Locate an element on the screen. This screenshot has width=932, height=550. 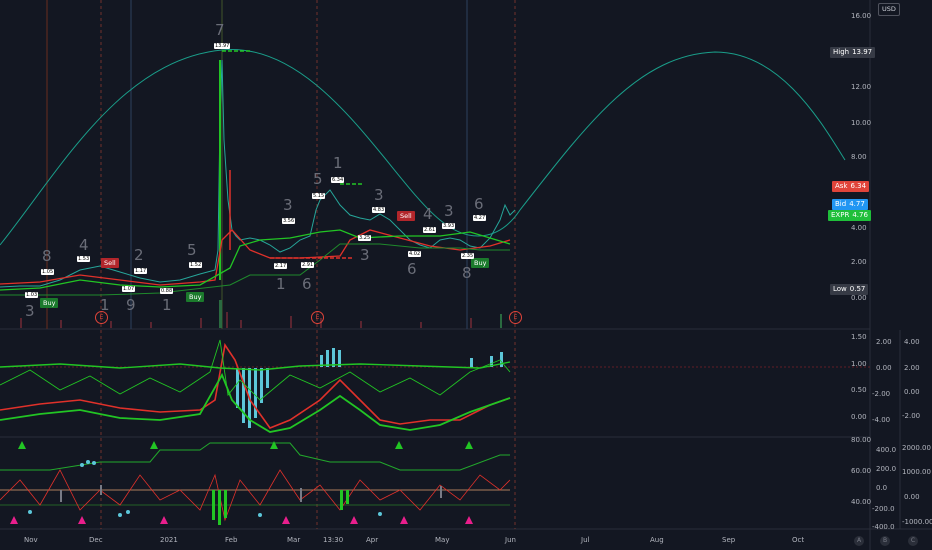
time-label: Sep is located at coordinates (729, 540).